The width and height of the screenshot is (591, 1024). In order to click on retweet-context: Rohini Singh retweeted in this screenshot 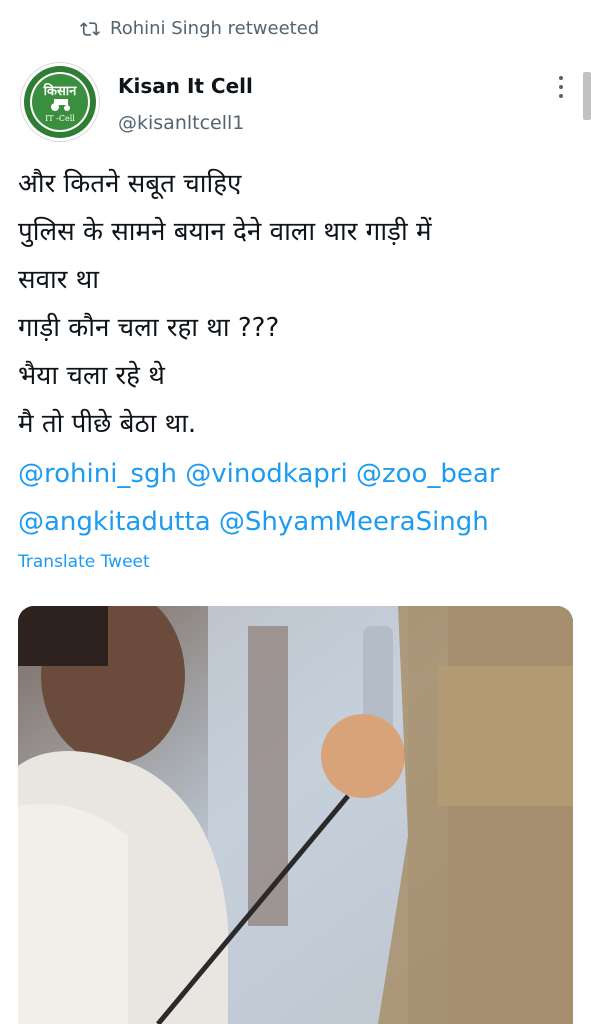, I will do `click(199, 28)`.